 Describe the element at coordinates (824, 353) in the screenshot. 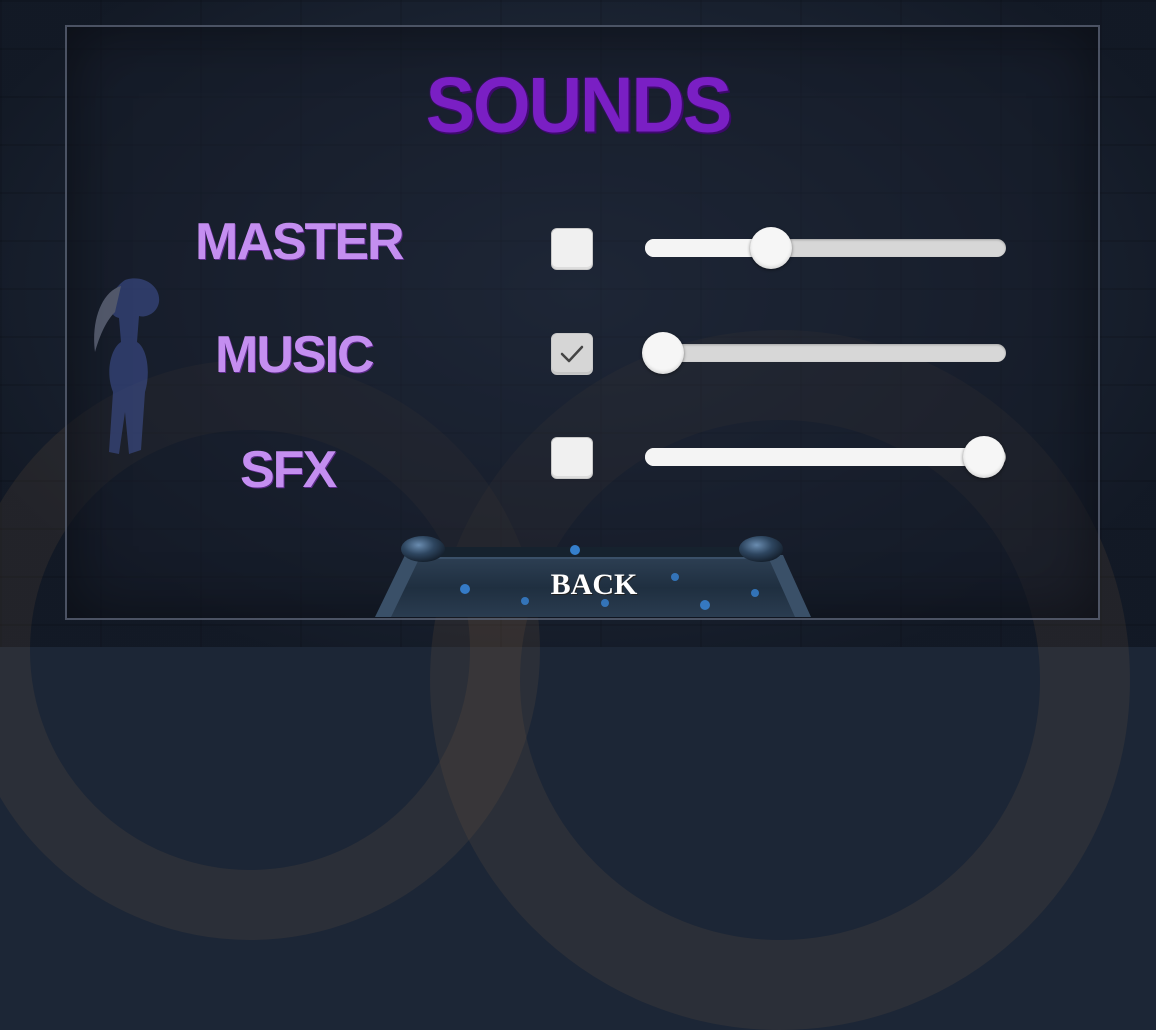

I see `music-volume-slider` at that location.